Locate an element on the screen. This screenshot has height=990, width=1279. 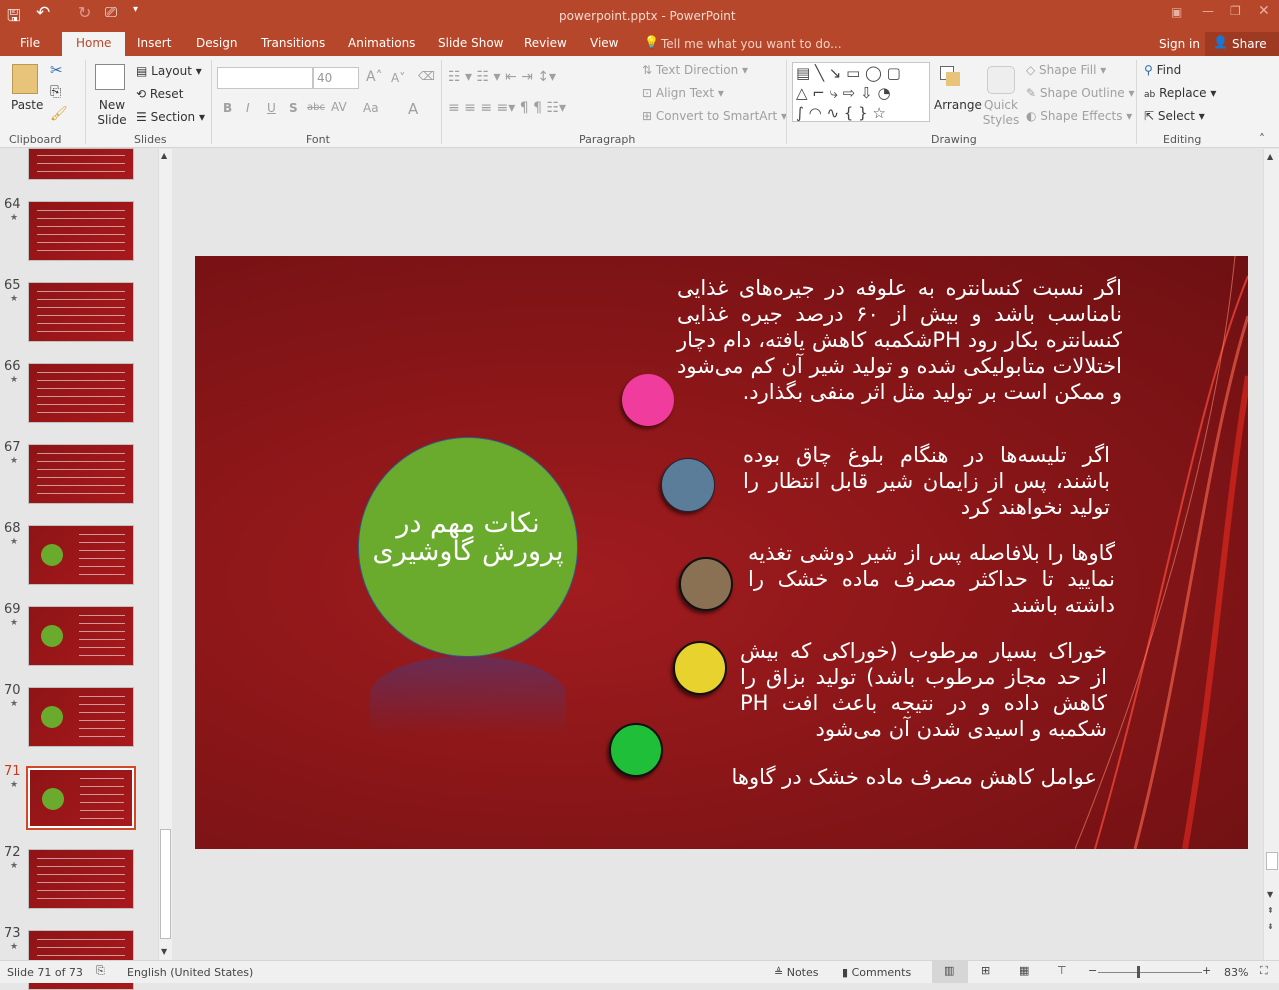
section-button: ☰ Section ▾ is located at coordinates (170, 117).